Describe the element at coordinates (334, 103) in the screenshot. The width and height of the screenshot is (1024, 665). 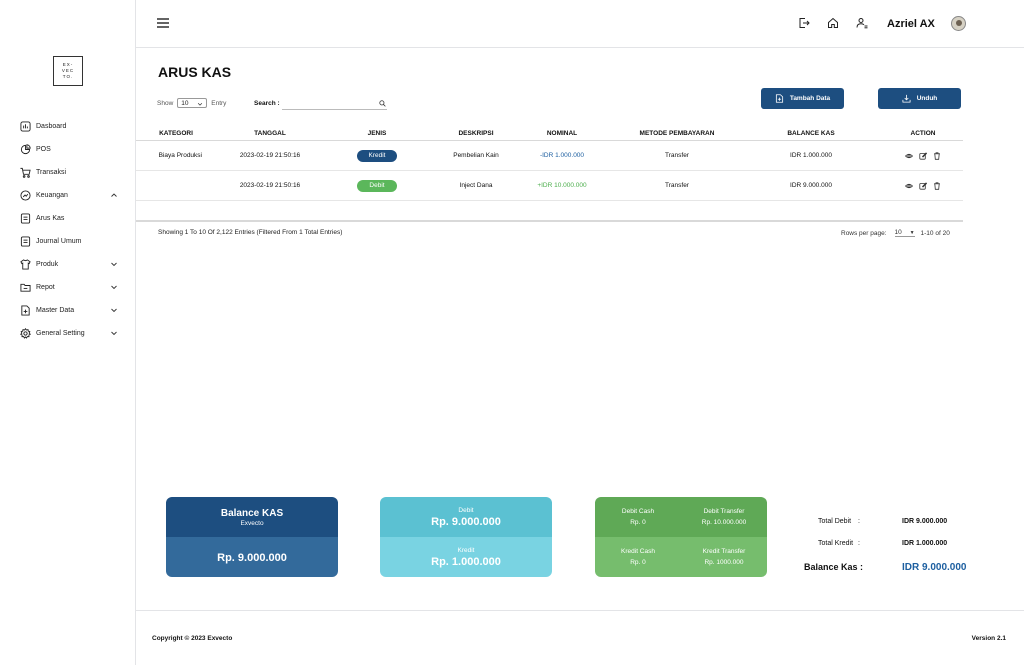
I see `search-input` at that location.